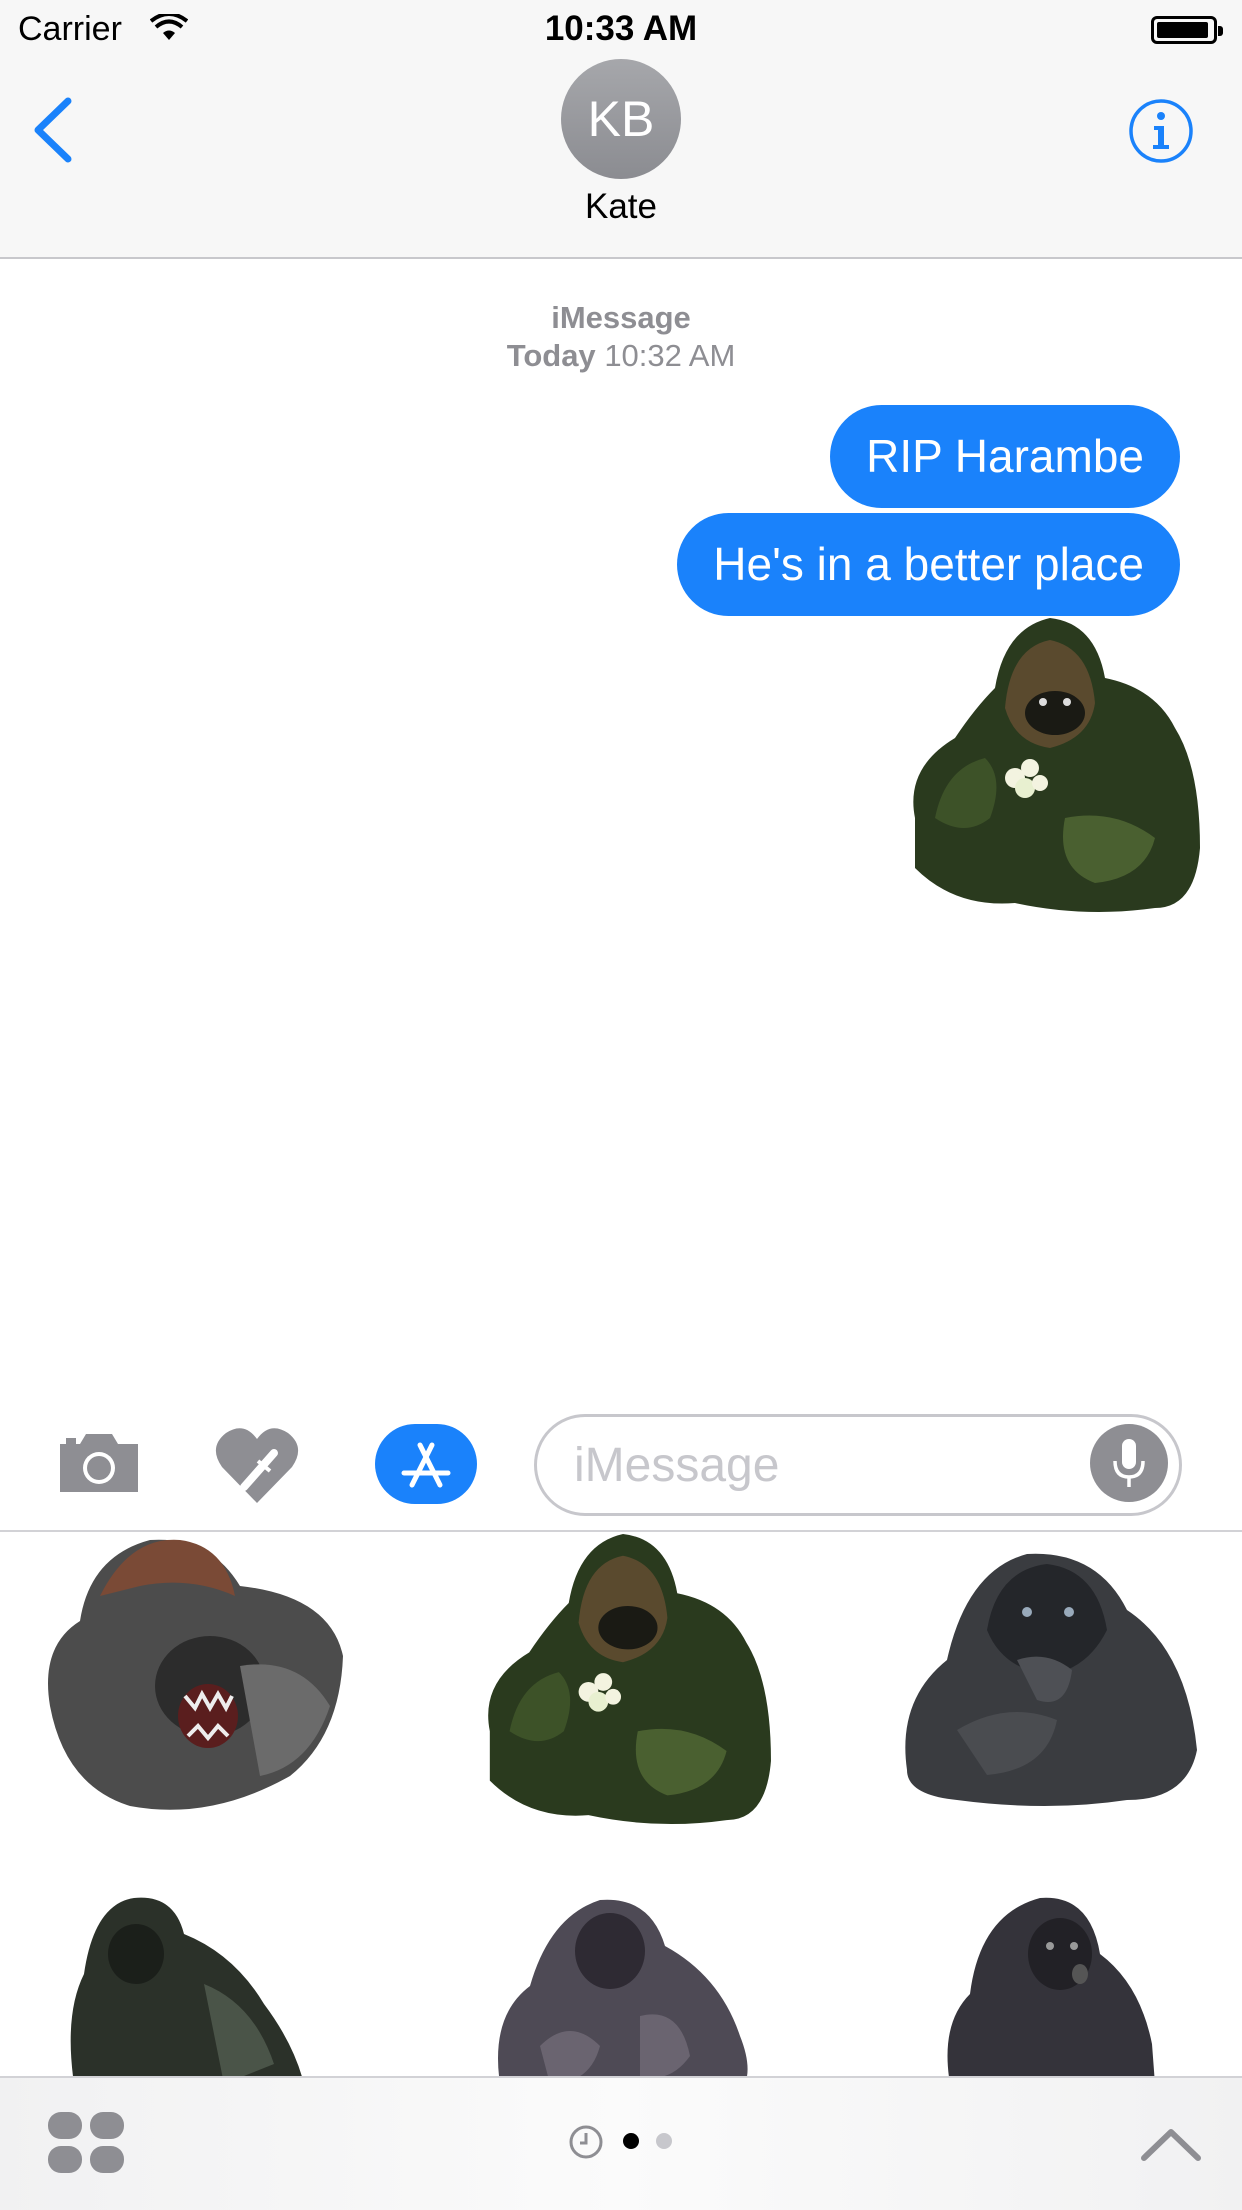 The width and height of the screenshot is (1242, 2210). What do you see at coordinates (670, 355) in the screenshot?
I see `timestamp-time: 10:32 AM` at bounding box center [670, 355].